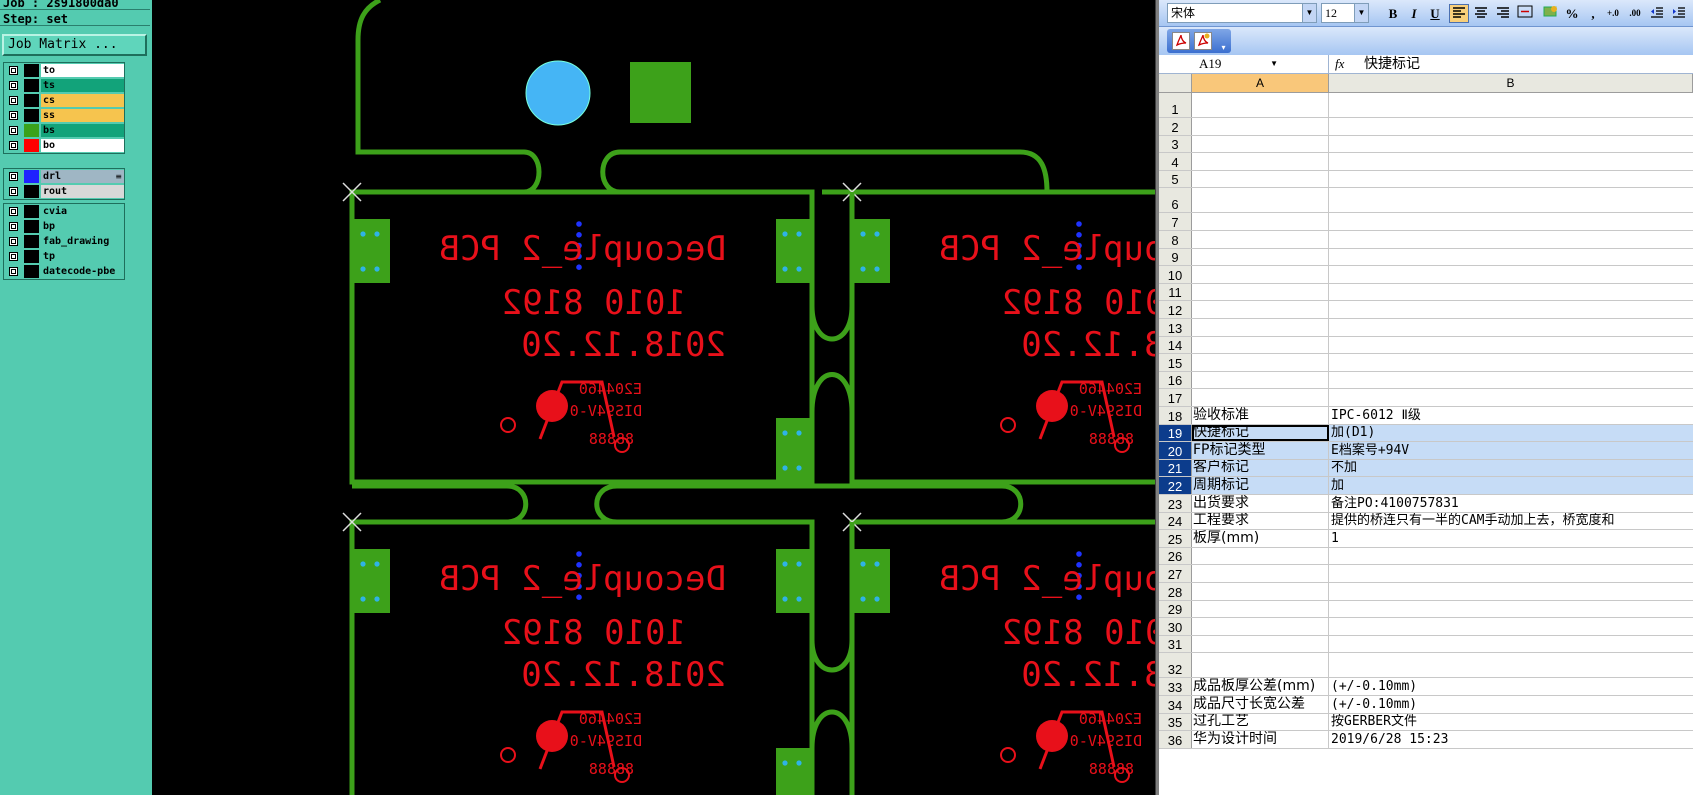  What do you see at coordinates (1392, 64) in the screenshot?
I see `formula-input: 快捷标记` at bounding box center [1392, 64].